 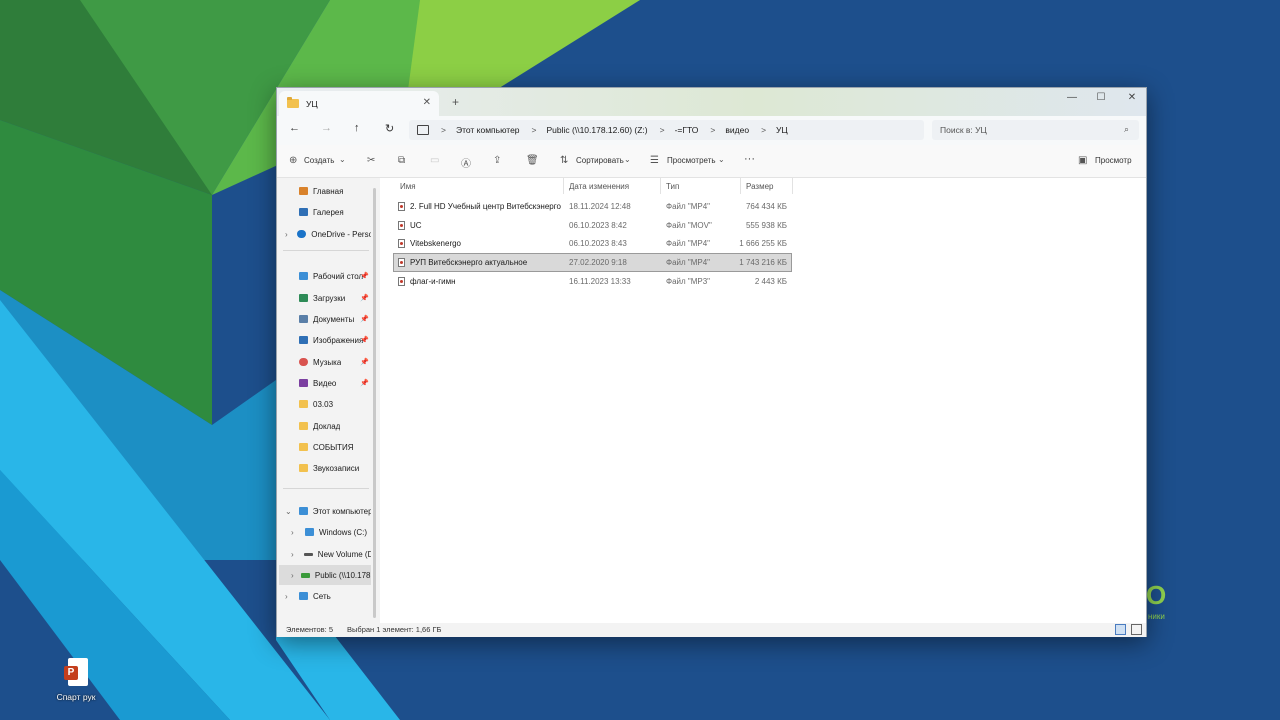 I want to click on tiles-view-button, so click(x=1136, y=629).